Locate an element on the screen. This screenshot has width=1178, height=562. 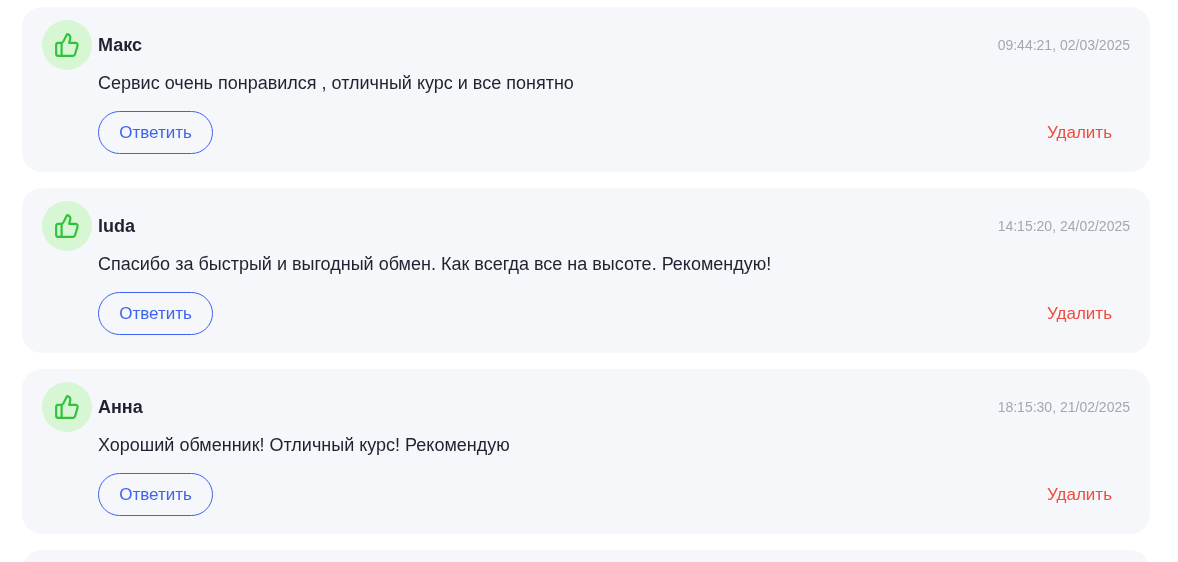
review-text: Сервис очень понравился , отличный курс и все понятно is located at coordinates (336, 83).